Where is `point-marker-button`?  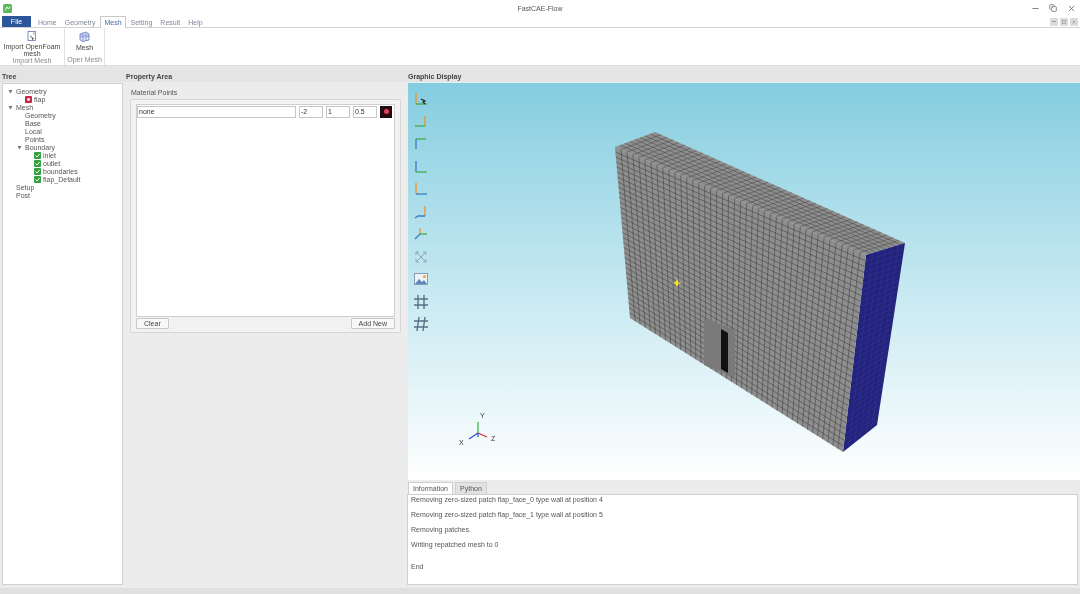
point-marker-button is located at coordinates (386, 111).